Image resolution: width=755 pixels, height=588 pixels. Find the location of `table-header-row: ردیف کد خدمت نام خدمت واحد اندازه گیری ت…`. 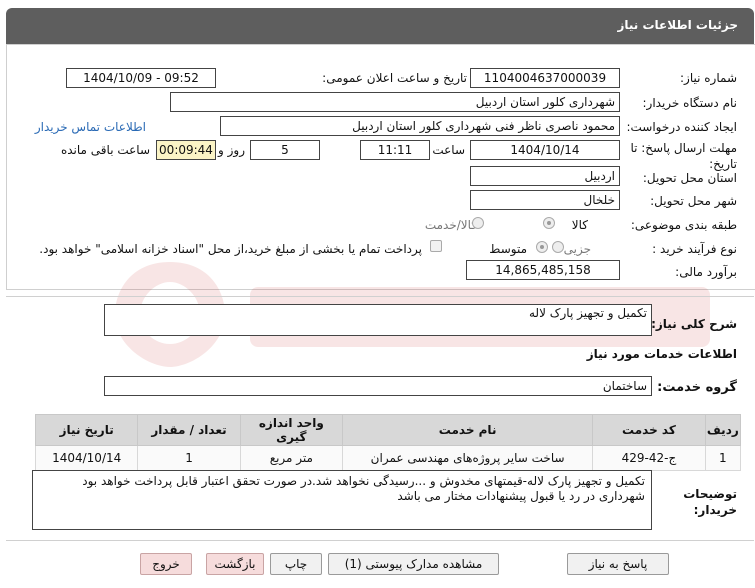

table-header-row: ردیف کد خدمت نام خدمت واحد اندازه گیری ت… is located at coordinates (388, 430).